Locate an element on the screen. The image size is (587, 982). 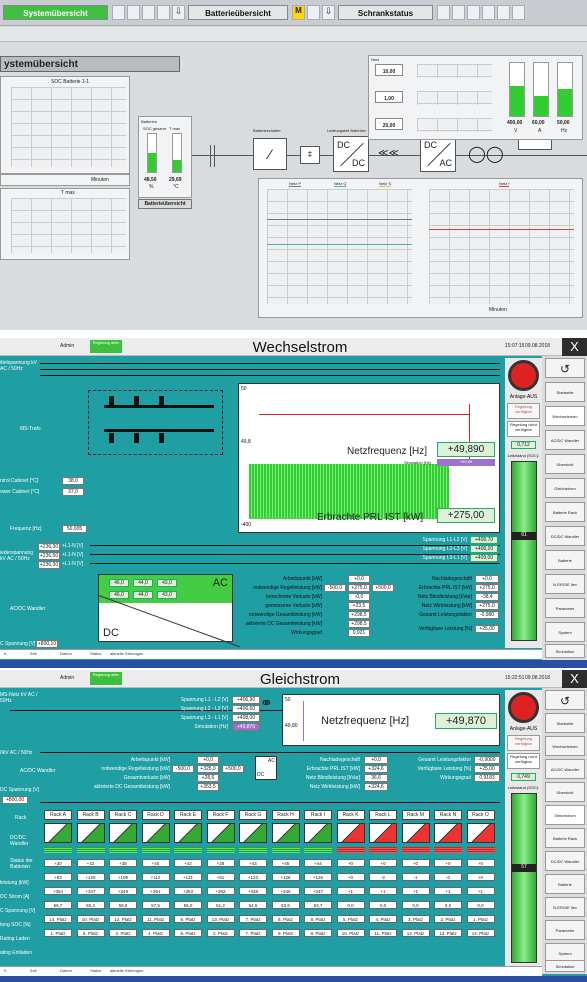
acdc-converter: AC DC is located at coordinates (266, 768).